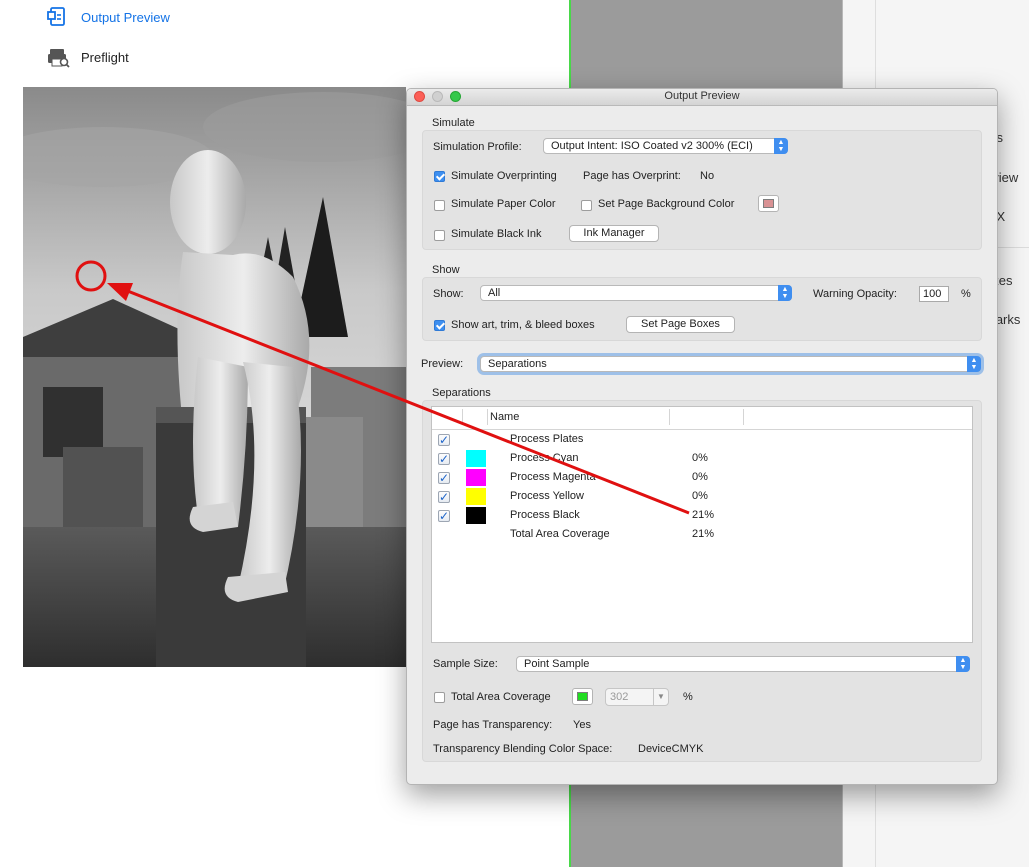 The image size is (1029, 867). I want to click on set-page-background-checkbox, so click(586, 205).